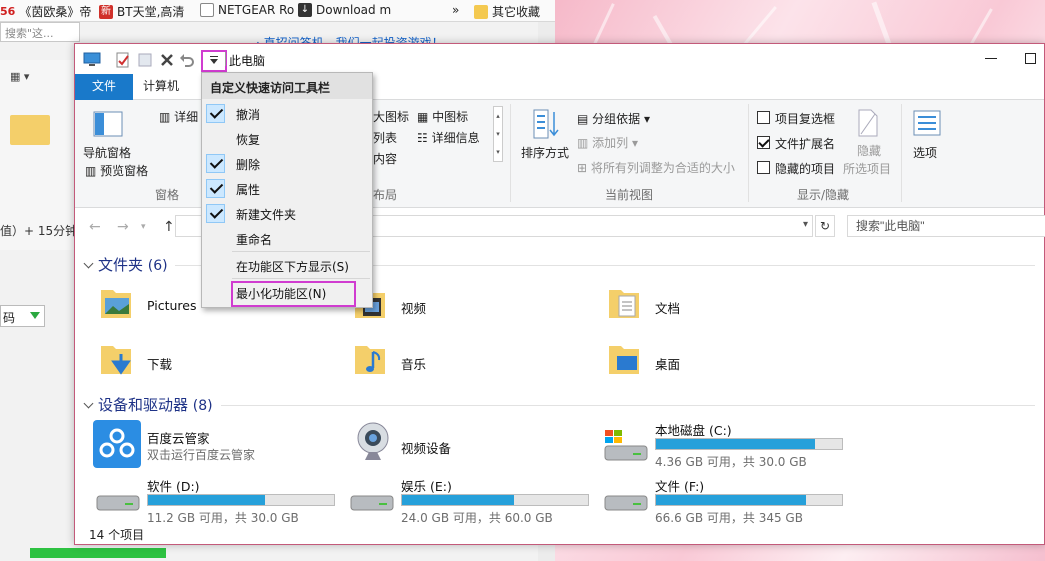 Image resolution: width=1045 pixels, height=561 pixels. I want to click on device-item-drive-f: 文件 (F:) 66.6 GB 可用，共 345 GB, so click(733, 501).